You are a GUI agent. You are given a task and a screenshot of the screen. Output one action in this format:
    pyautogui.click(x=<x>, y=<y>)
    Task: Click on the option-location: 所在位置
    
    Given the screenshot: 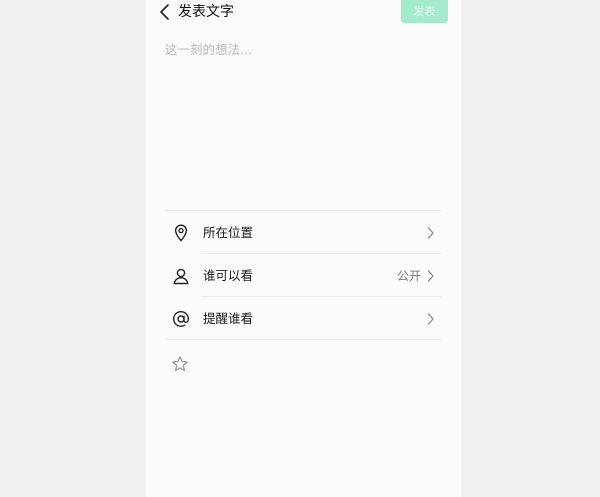 What is the action you would take?
    pyautogui.click(x=303, y=232)
    